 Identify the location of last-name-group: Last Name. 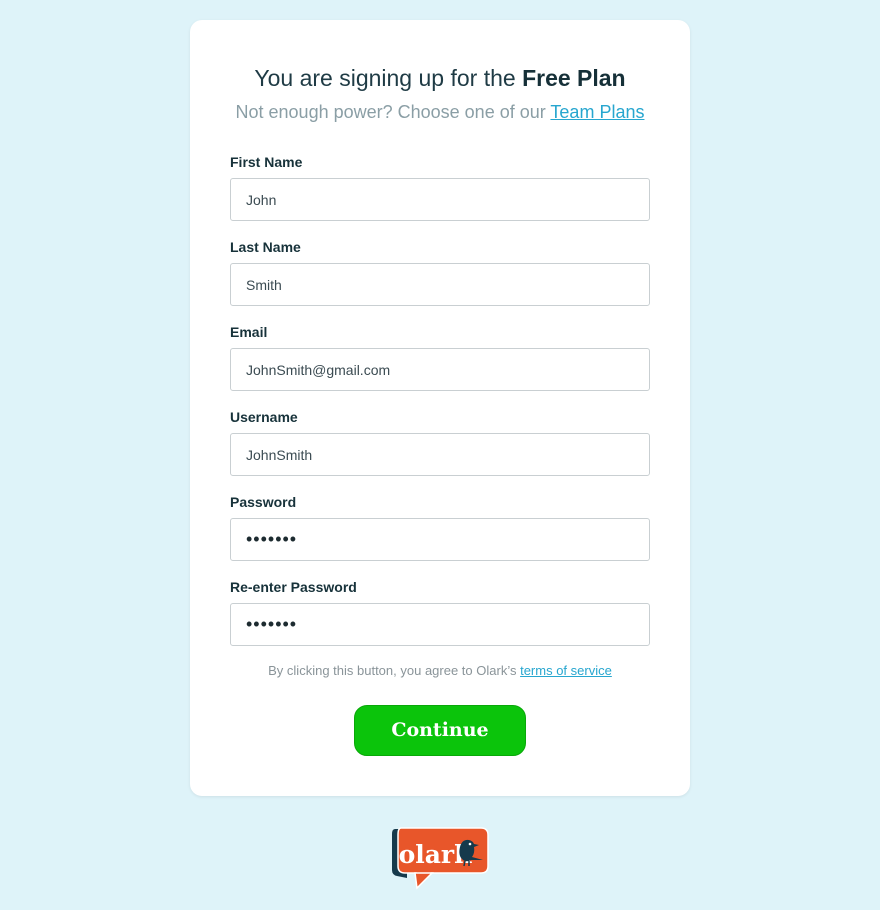
(440, 272).